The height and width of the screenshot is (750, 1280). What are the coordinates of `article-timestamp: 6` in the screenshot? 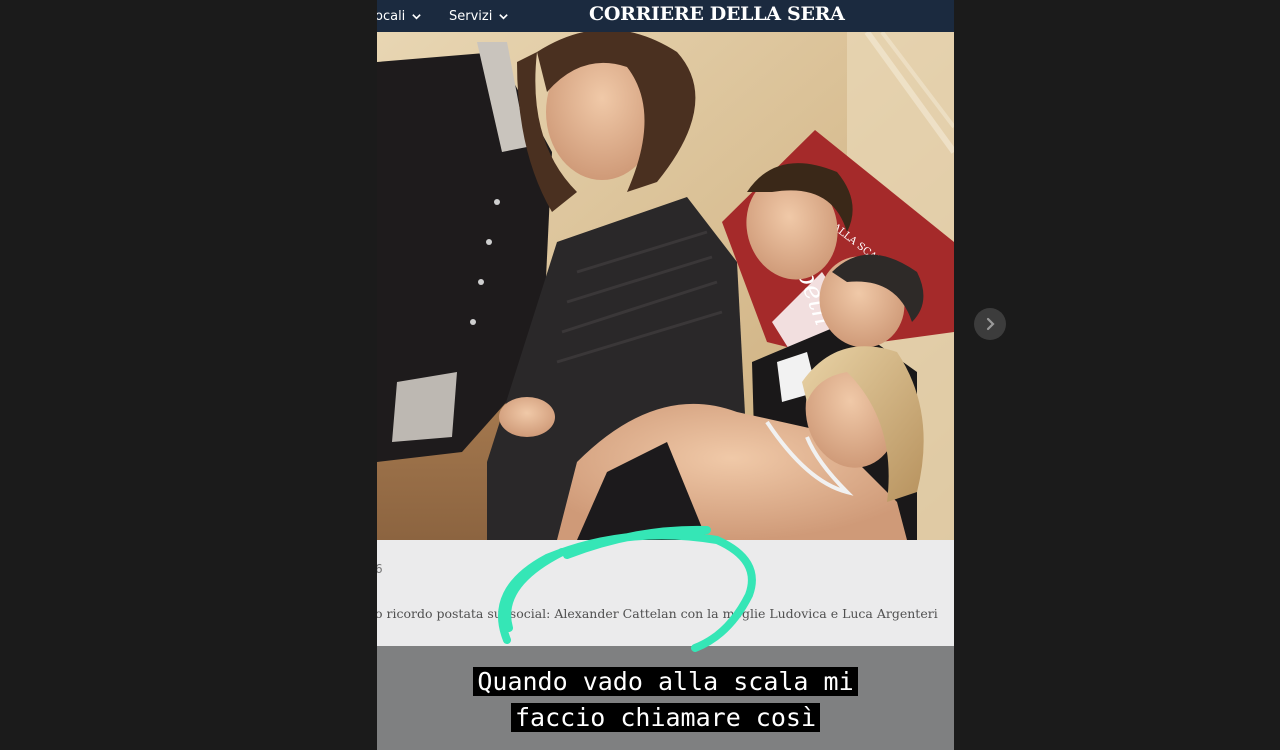 It's located at (380, 569).